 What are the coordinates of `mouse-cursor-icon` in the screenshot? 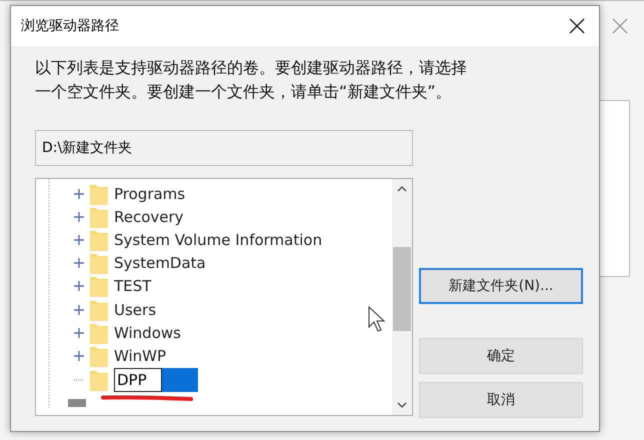 It's located at (377, 319).